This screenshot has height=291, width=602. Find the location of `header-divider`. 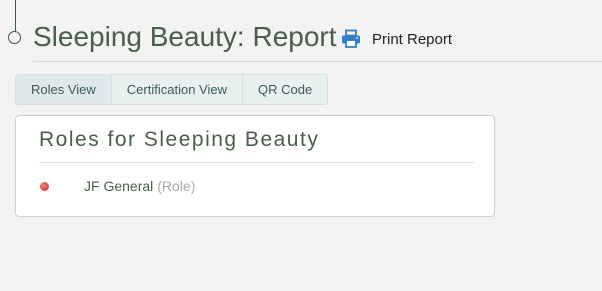

header-divider is located at coordinates (317, 61).